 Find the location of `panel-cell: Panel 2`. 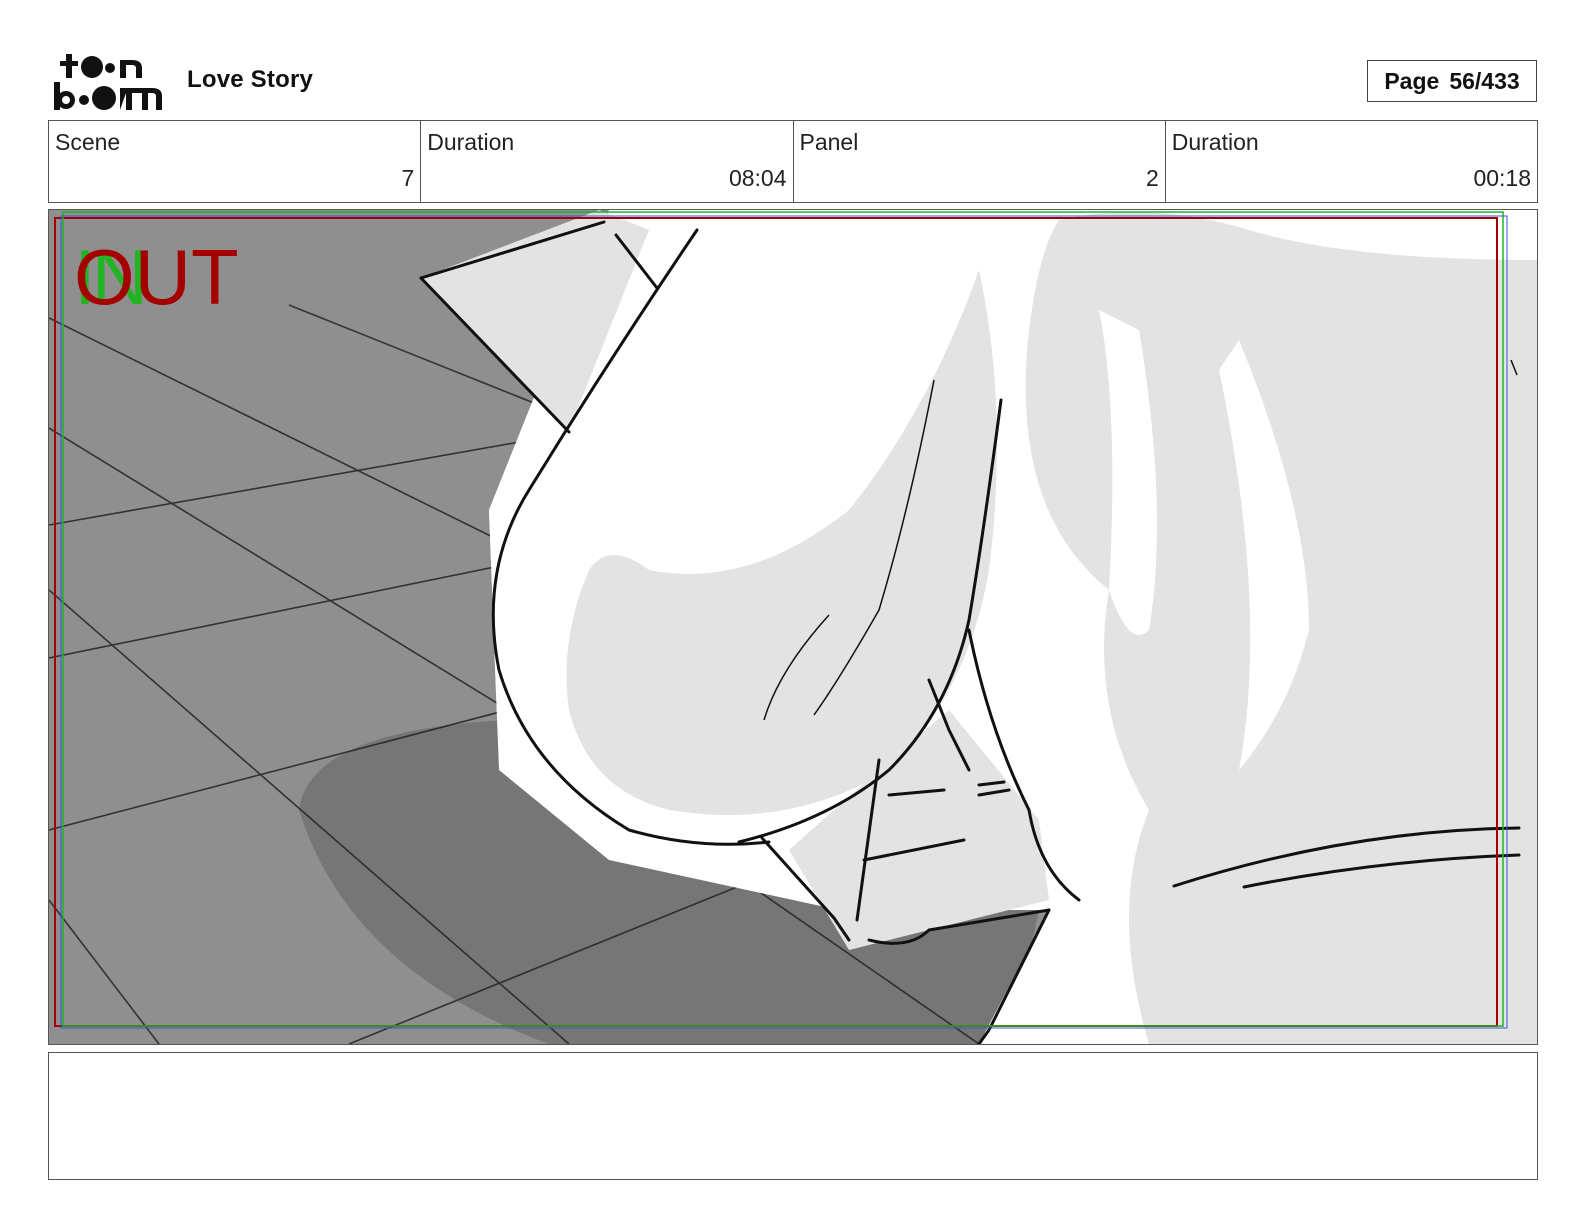

panel-cell: Panel 2 is located at coordinates (980, 161).